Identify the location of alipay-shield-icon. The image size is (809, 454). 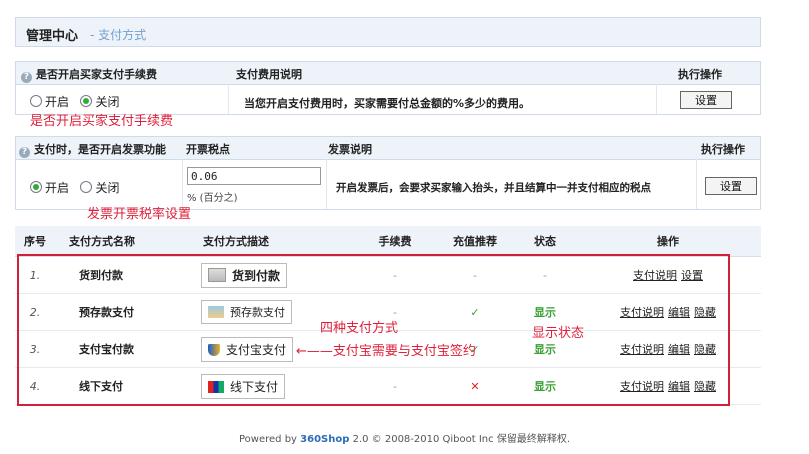
(214, 349).